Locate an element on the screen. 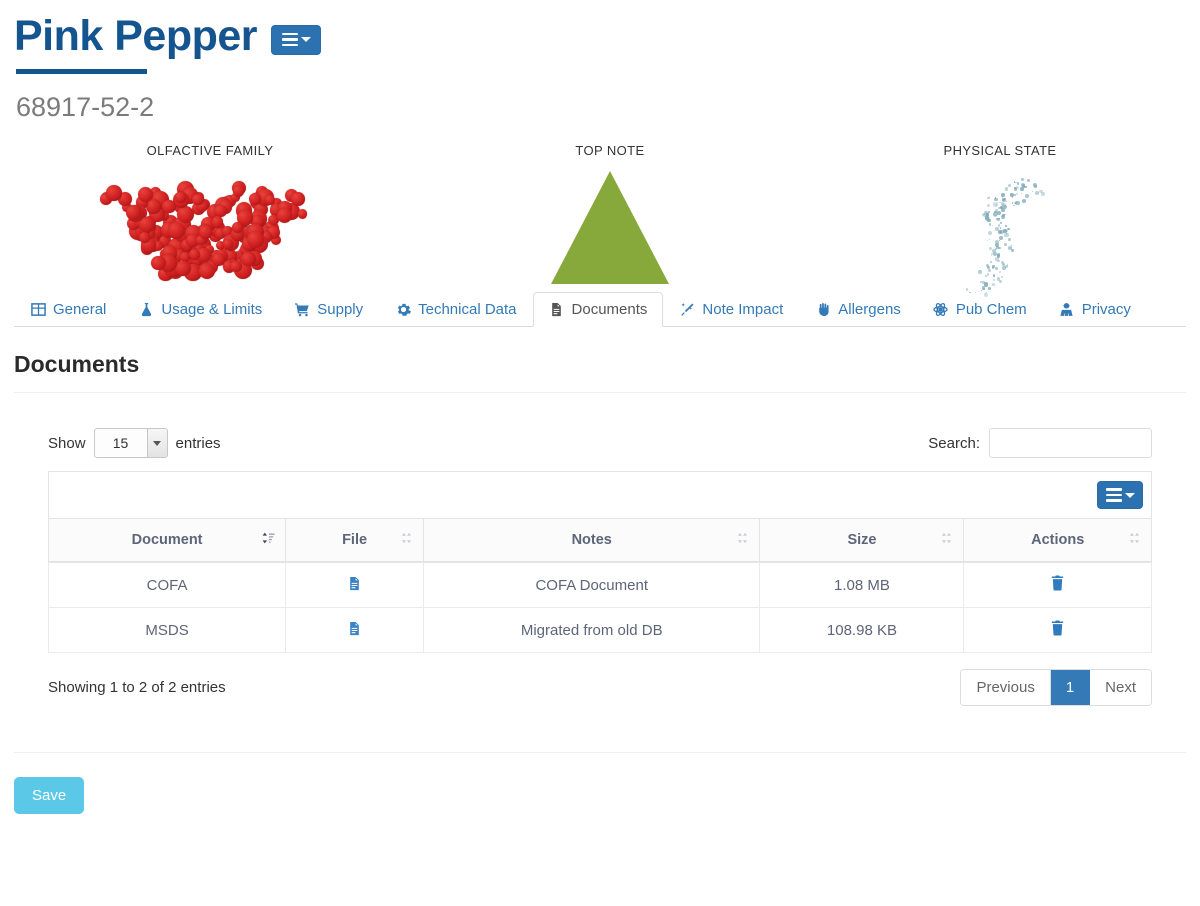  title-menu-button is located at coordinates (296, 39).